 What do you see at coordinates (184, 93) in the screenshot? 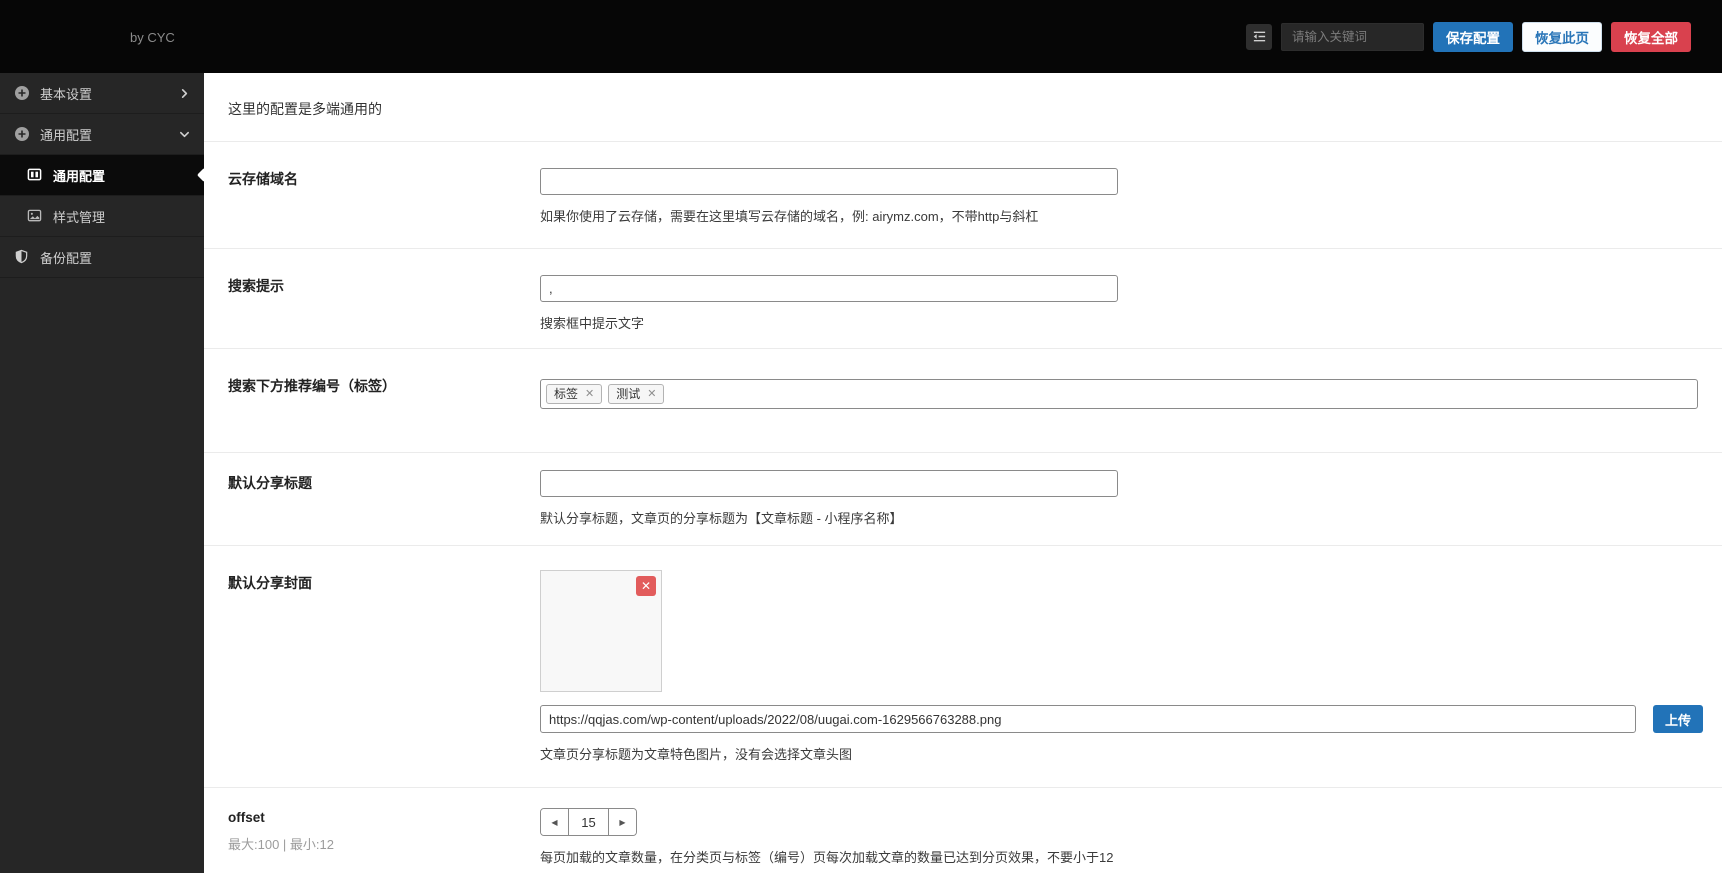
I see `chevron-right-icon` at bounding box center [184, 93].